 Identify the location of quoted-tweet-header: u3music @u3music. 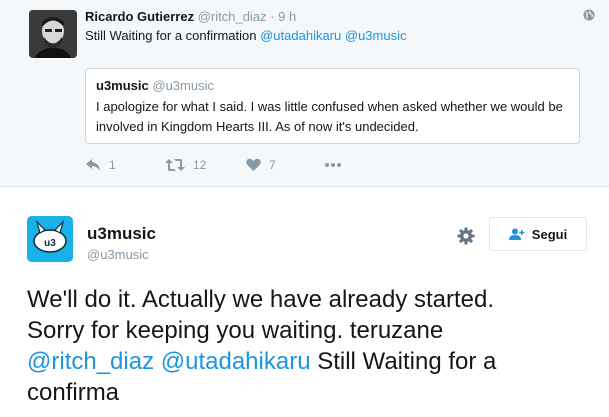
(155, 85).